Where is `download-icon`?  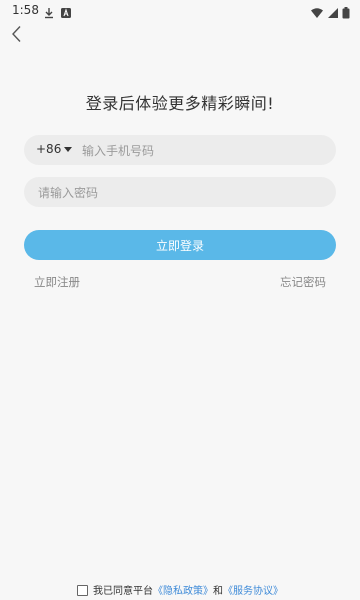
download-icon is located at coordinates (49, 11).